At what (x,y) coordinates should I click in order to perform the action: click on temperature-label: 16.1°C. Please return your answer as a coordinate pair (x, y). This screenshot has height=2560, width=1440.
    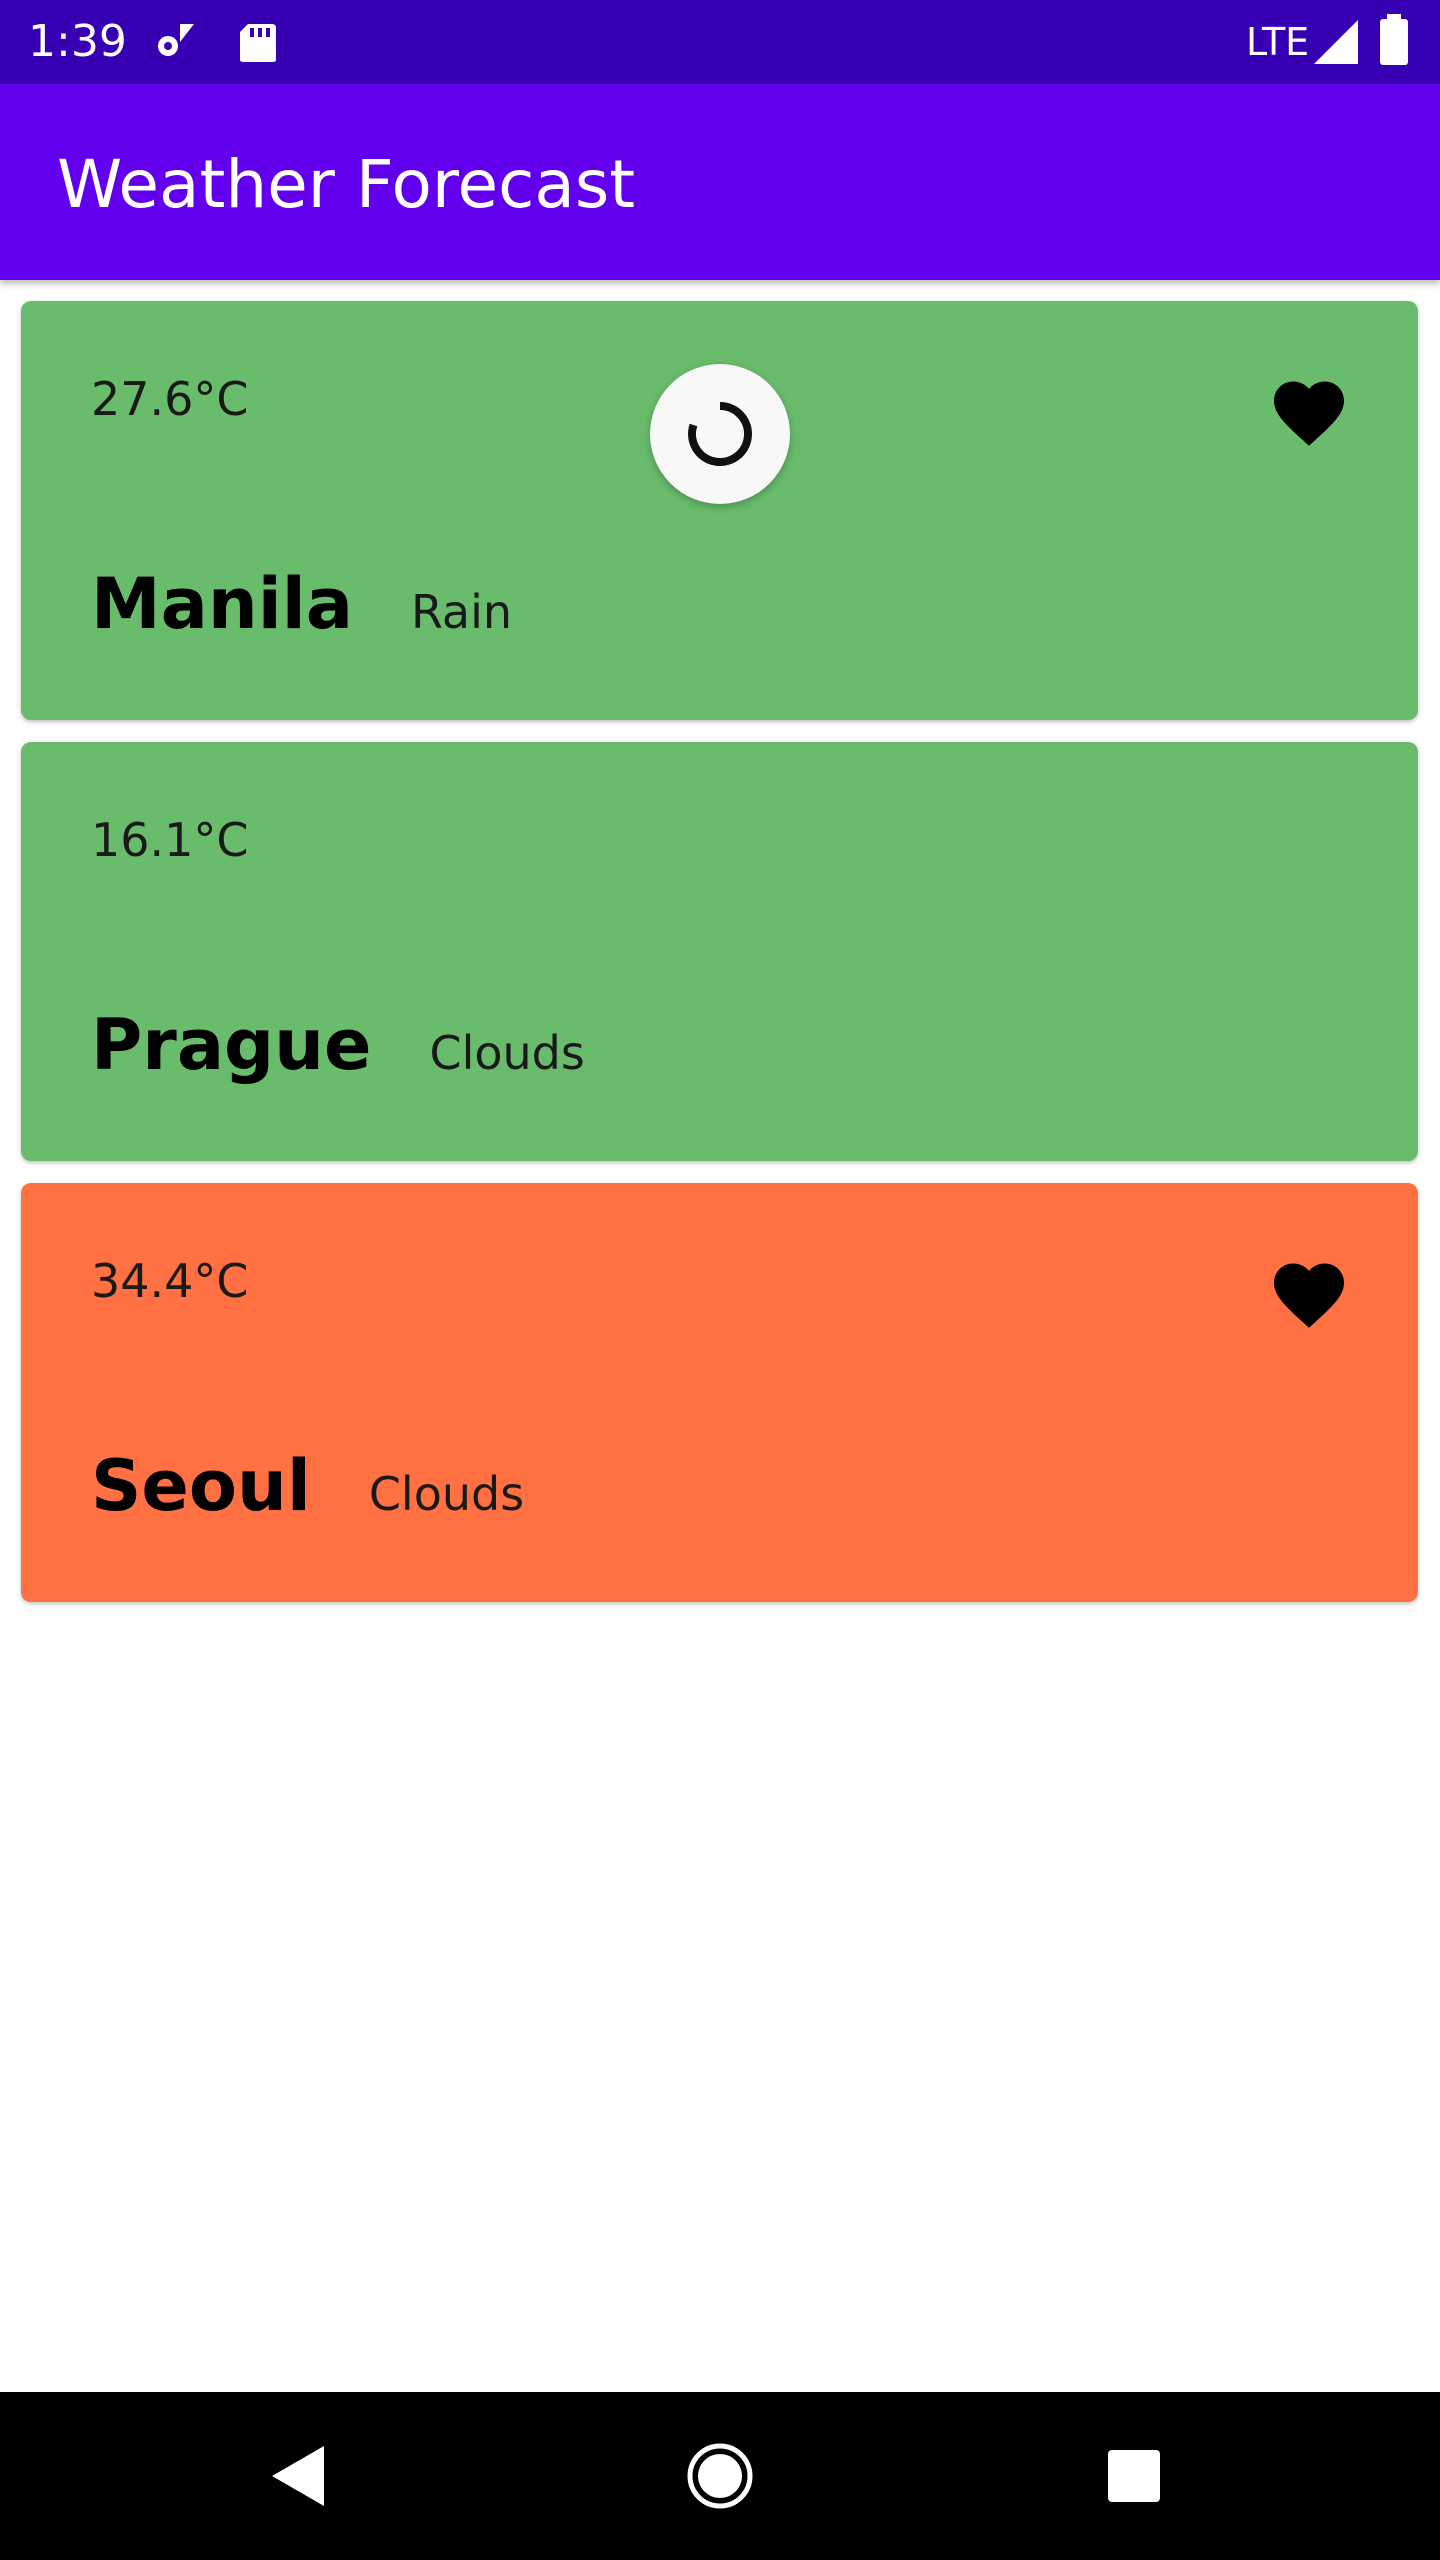
    Looking at the image, I should click on (170, 840).